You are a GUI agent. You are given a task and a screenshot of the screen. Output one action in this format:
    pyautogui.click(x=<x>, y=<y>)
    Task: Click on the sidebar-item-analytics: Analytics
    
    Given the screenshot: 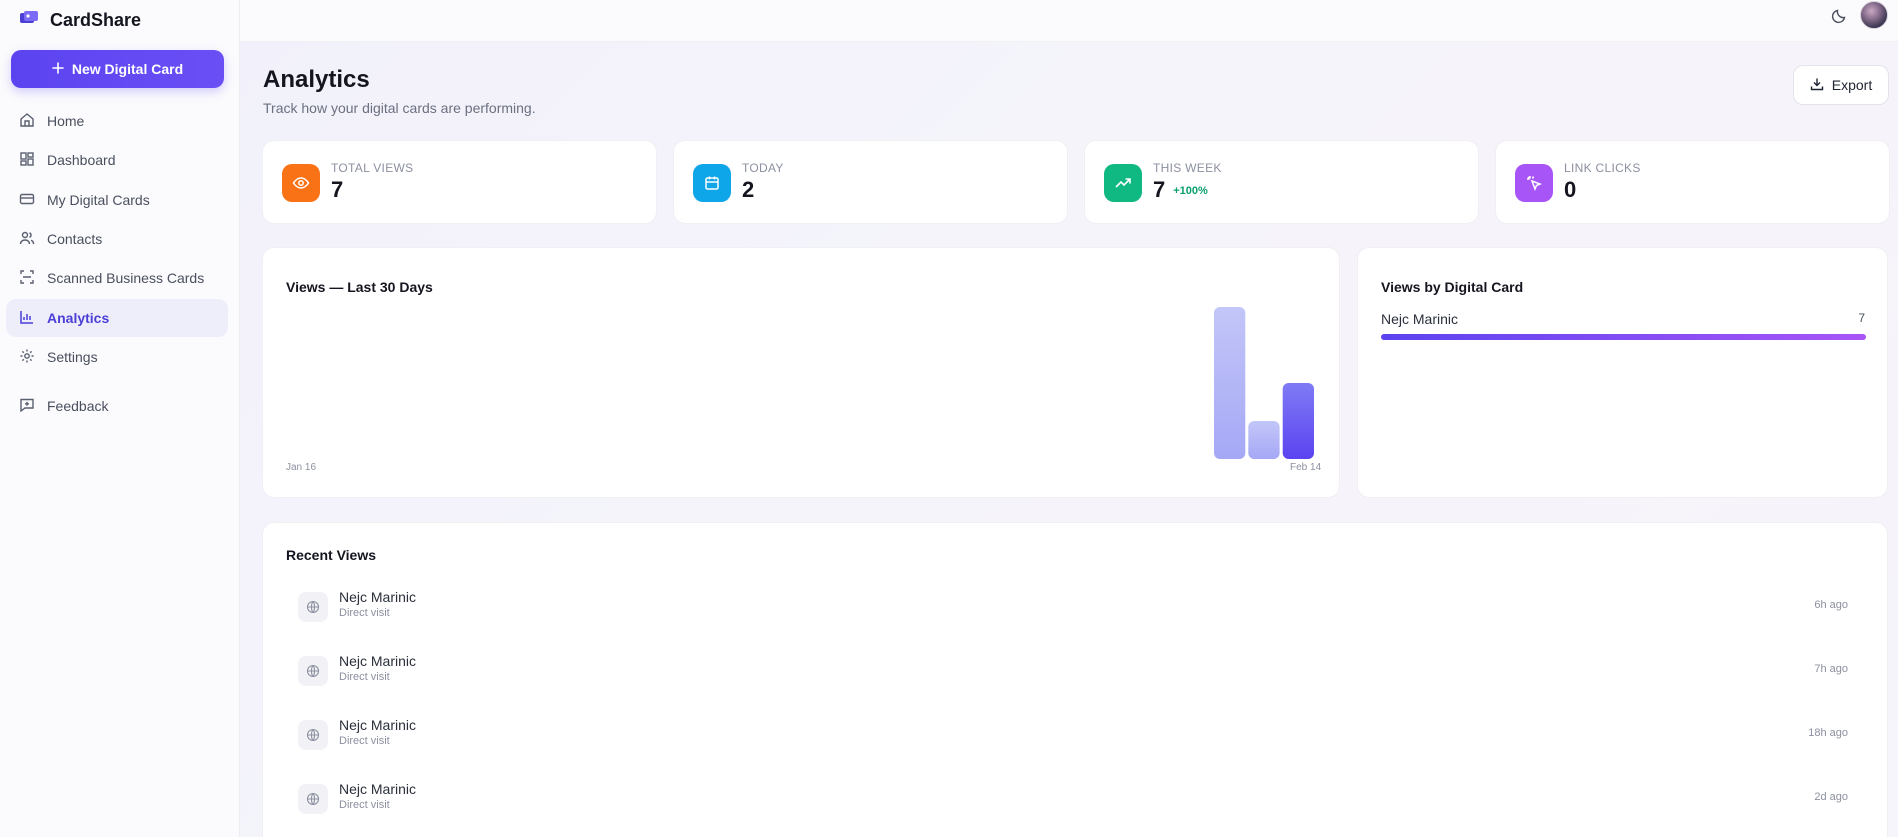 What is the action you would take?
    pyautogui.click(x=117, y=318)
    